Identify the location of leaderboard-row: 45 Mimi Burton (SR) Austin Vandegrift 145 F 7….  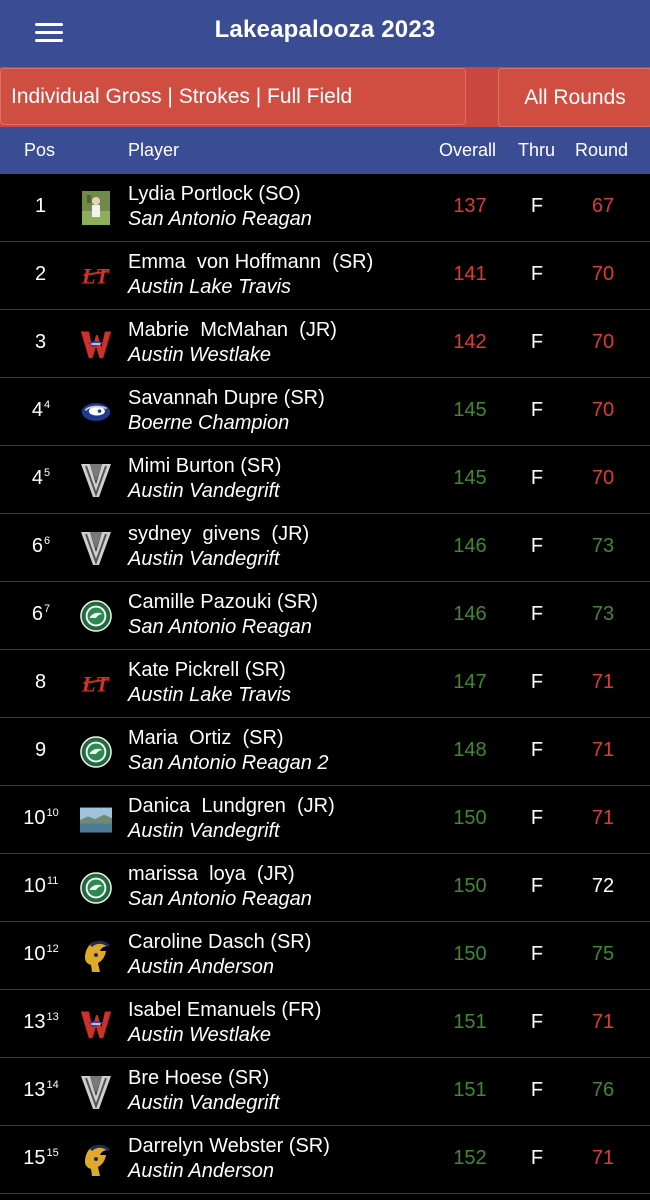
(325, 480).